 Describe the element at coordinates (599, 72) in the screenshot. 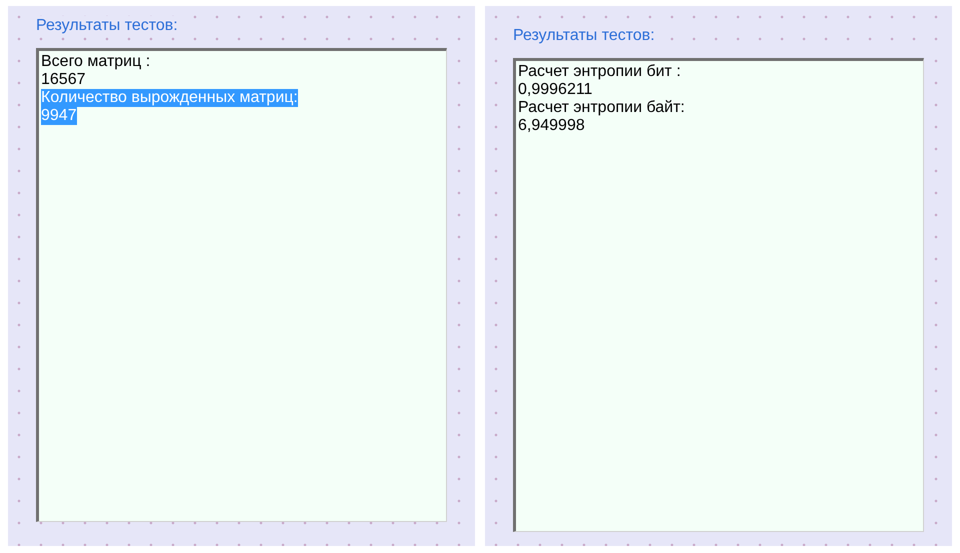

I see `memo-line: Расчет энтропии бит :` at that location.